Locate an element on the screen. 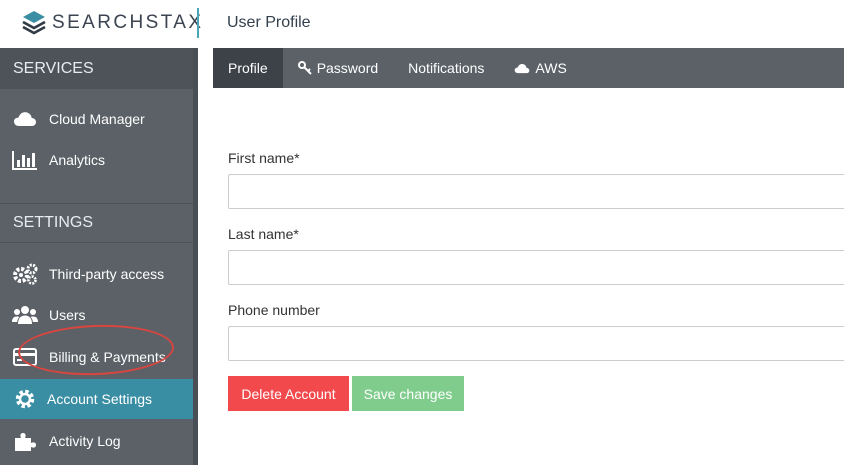  sidebar-item-label: Analytics is located at coordinates (77, 160).